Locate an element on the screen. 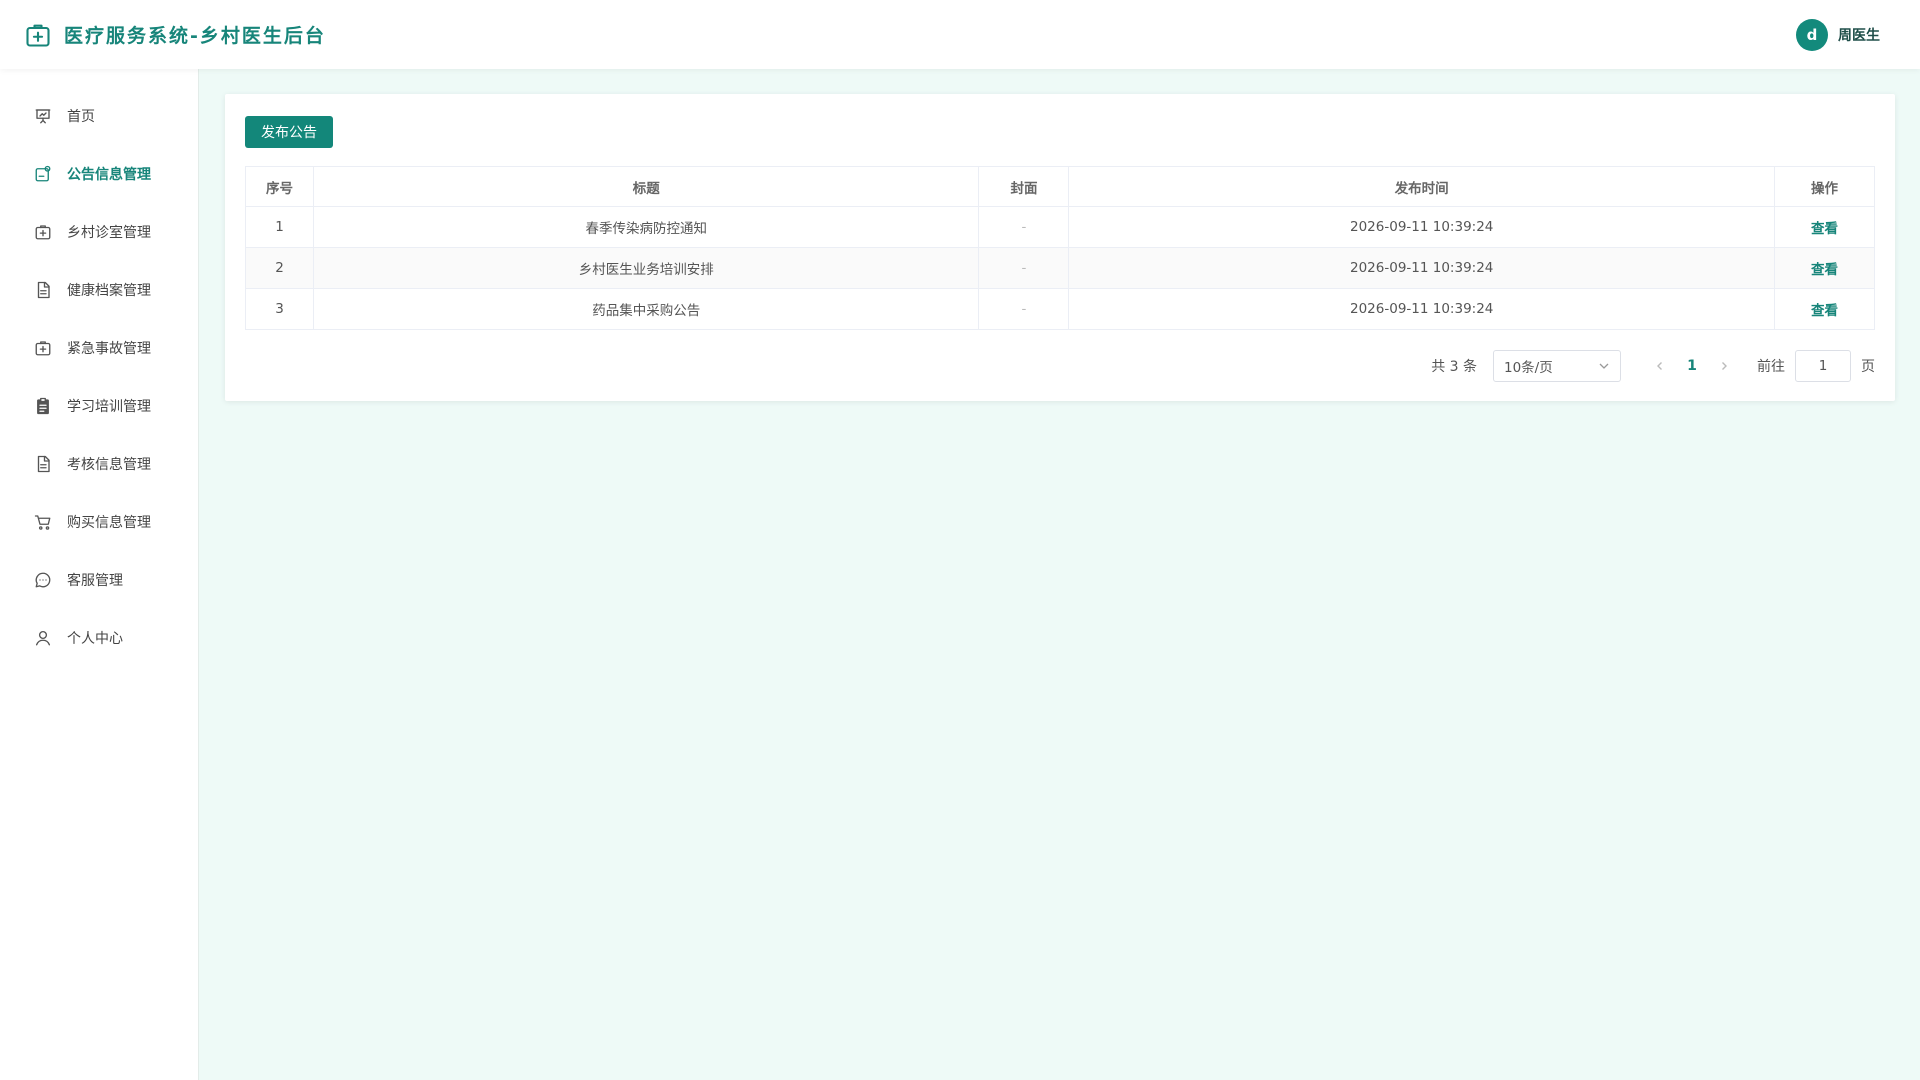 The height and width of the screenshot is (1080, 1920). user-menu: d 周医生 is located at coordinates (1838, 34).